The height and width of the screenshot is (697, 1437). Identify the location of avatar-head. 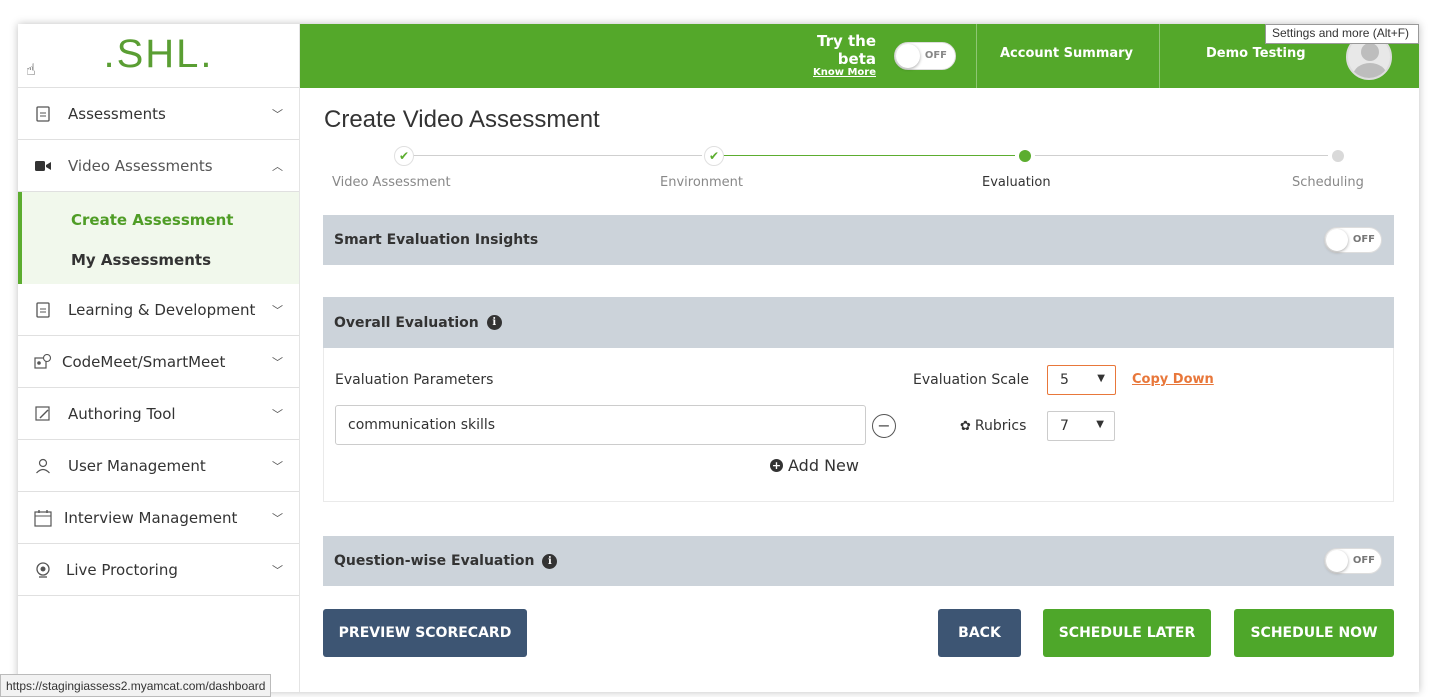
(1370, 52).